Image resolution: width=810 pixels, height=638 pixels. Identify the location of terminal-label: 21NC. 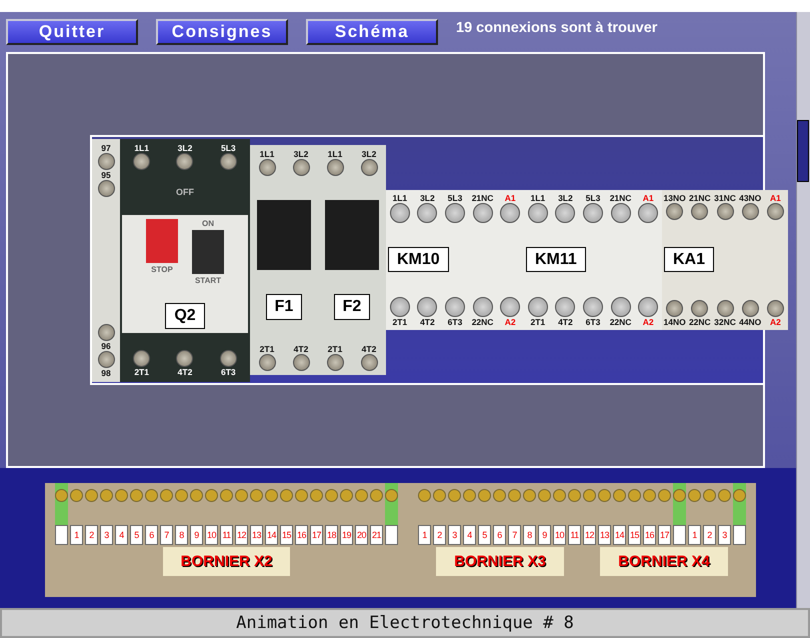
(621, 198).